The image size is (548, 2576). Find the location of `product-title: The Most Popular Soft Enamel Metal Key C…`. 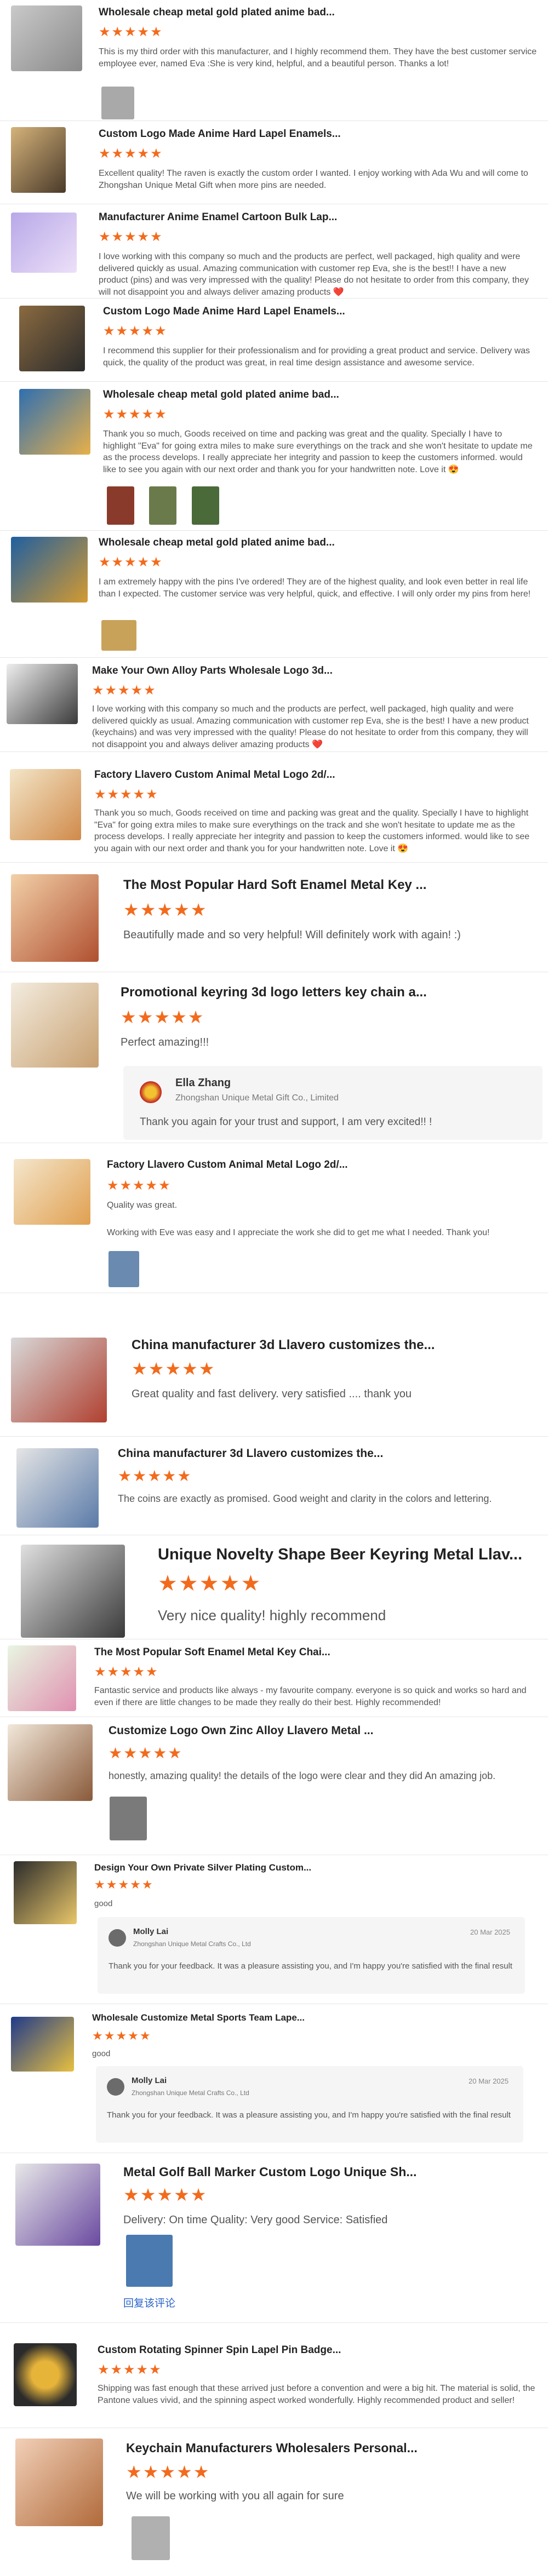

product-title: The Most Popular Soft Enamel Metal Key C… is located at coordinates (212, 1653).